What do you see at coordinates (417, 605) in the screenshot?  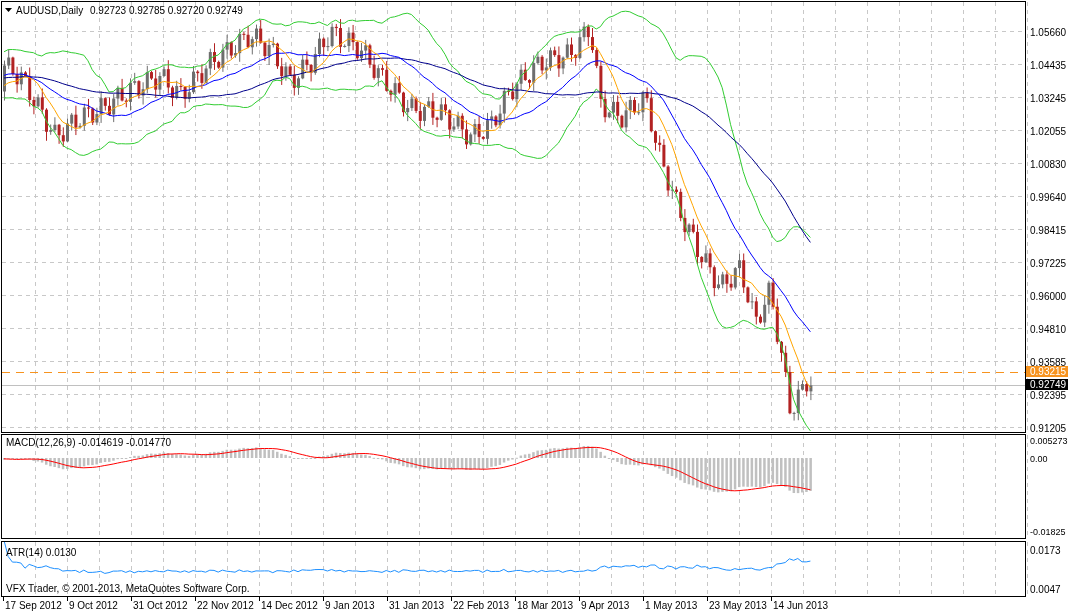 I see `date-axis-label: 31 Jan 2013` at bounding box center [417, 605].